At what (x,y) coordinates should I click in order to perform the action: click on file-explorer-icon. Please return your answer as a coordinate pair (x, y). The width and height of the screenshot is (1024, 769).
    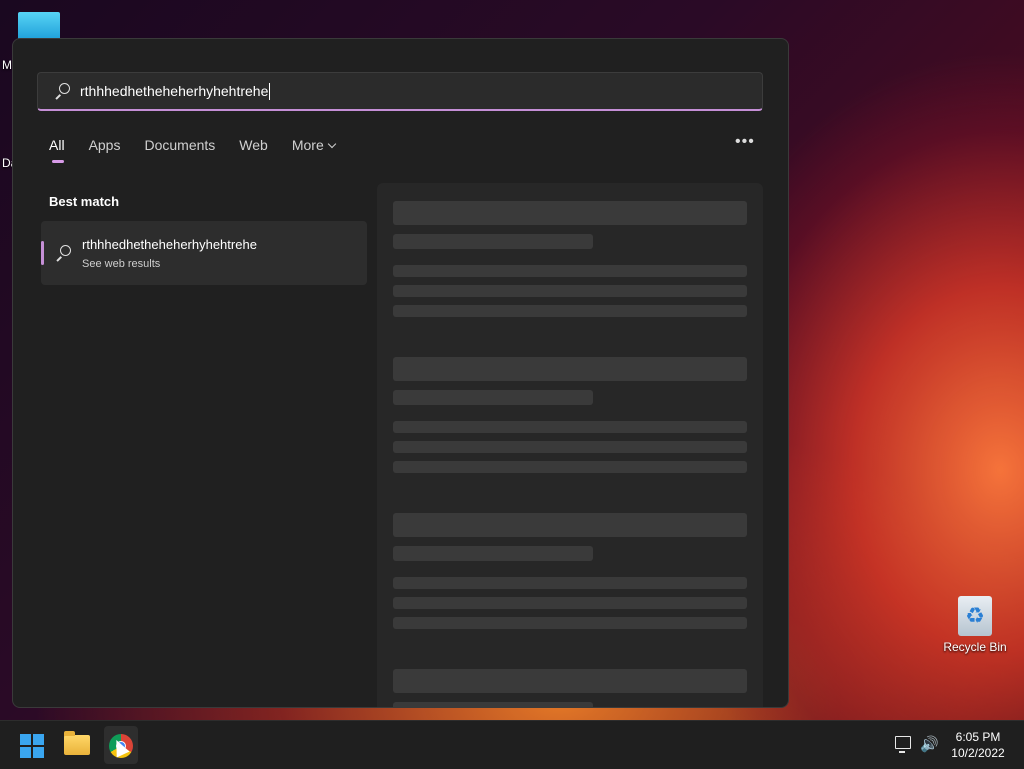
    Looking at the image, I should click on (77, 743).